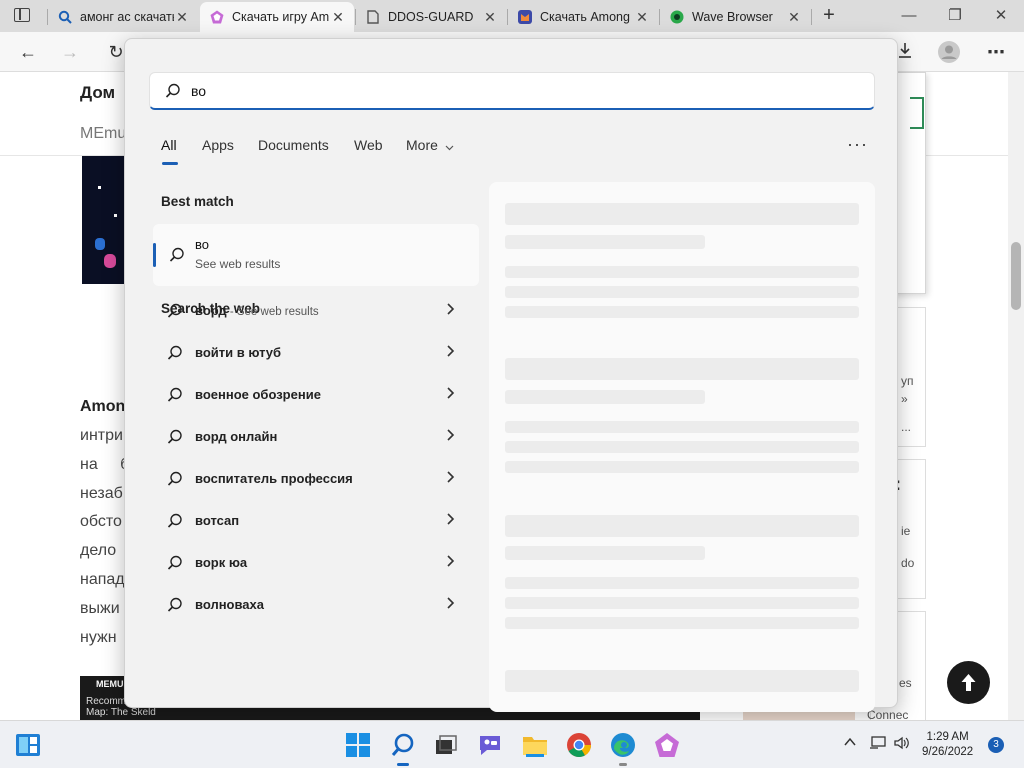 The width and height of the screenshot is (1024, 768). What do you see at coordinates (65, 17) in the screenshot?
I see `search-favicon-icon` at bounding box center [65, 17].